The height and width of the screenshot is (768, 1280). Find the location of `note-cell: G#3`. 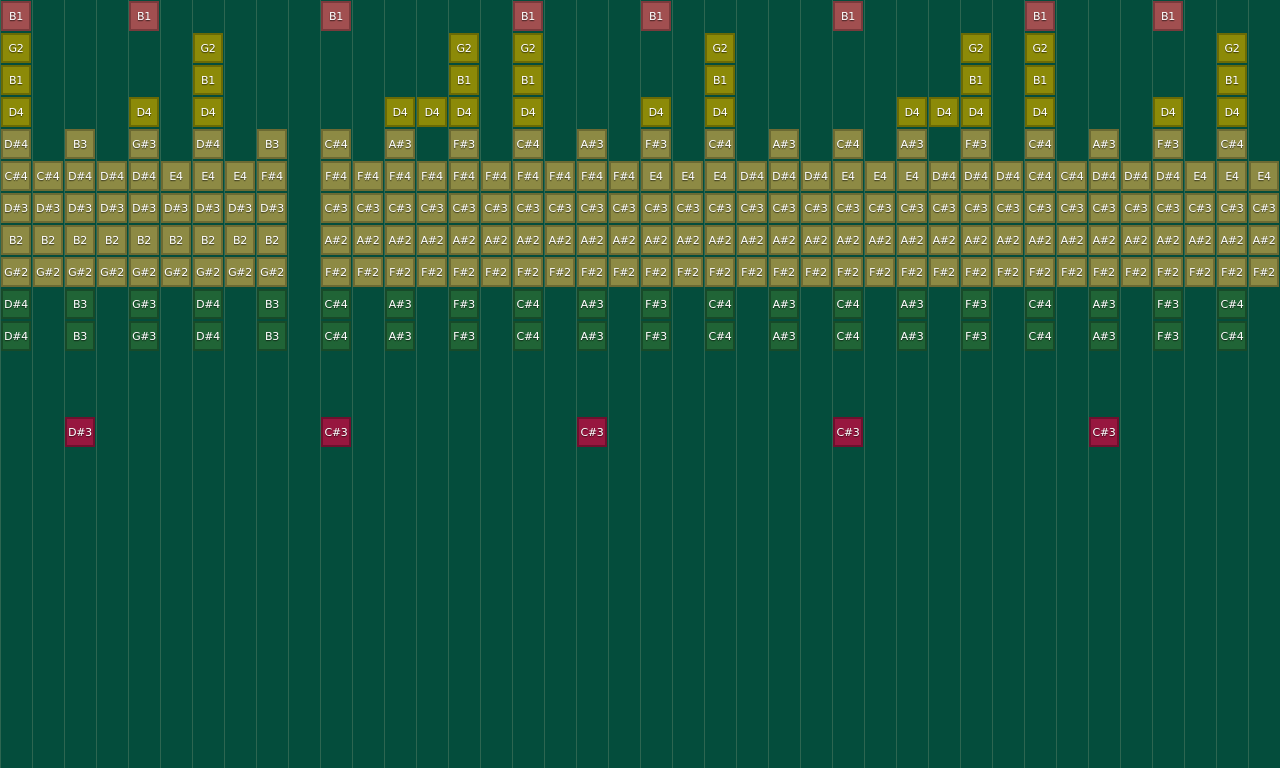

note-cell: G#3 is located at coordinates (144, 144).